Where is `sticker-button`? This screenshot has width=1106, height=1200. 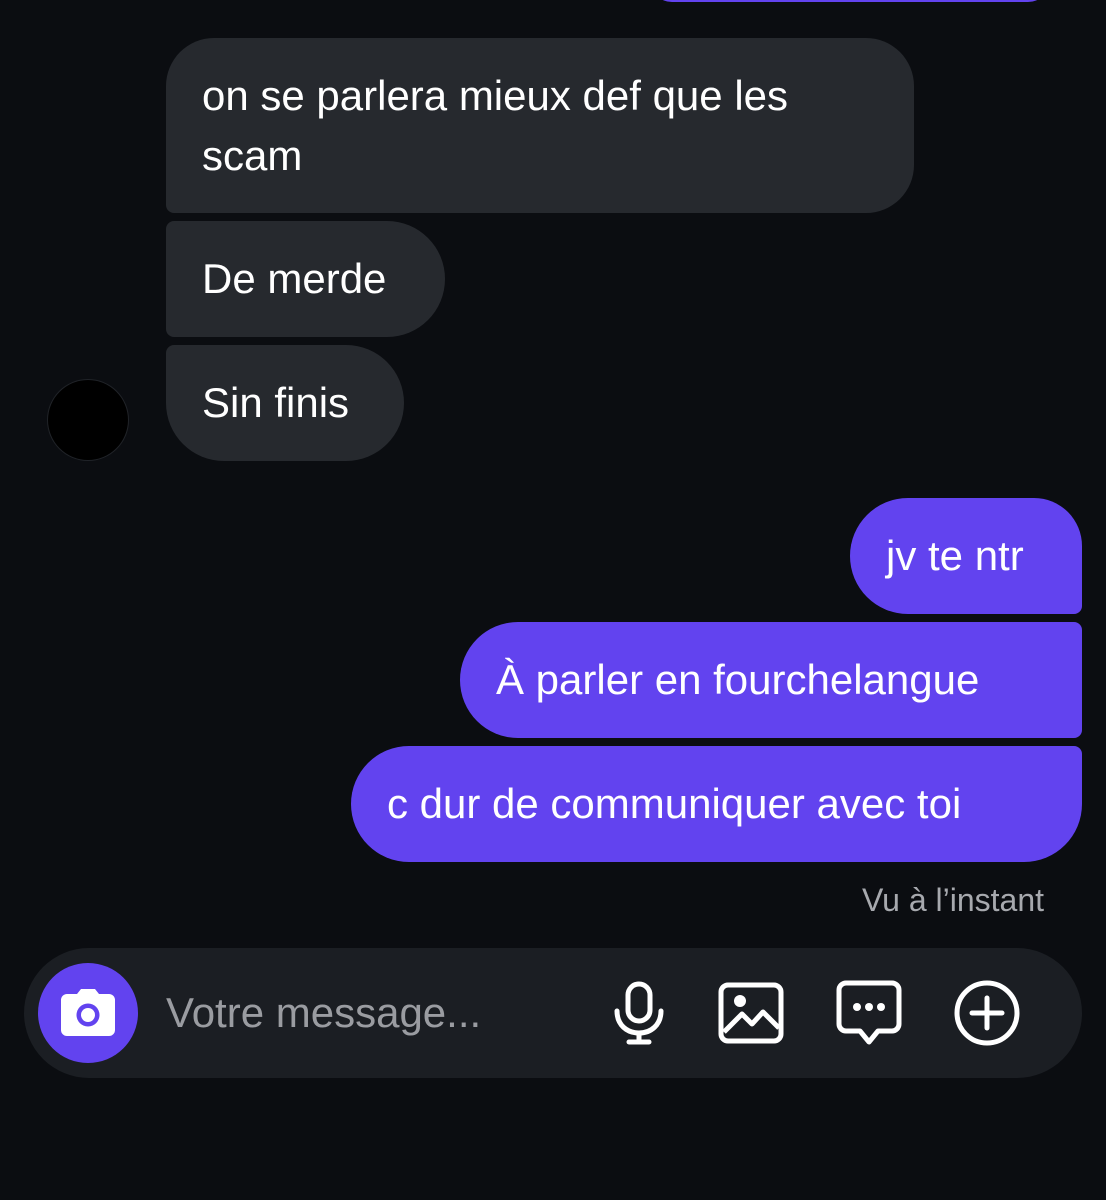 sticker-button is located at coordinates (869, 1013).